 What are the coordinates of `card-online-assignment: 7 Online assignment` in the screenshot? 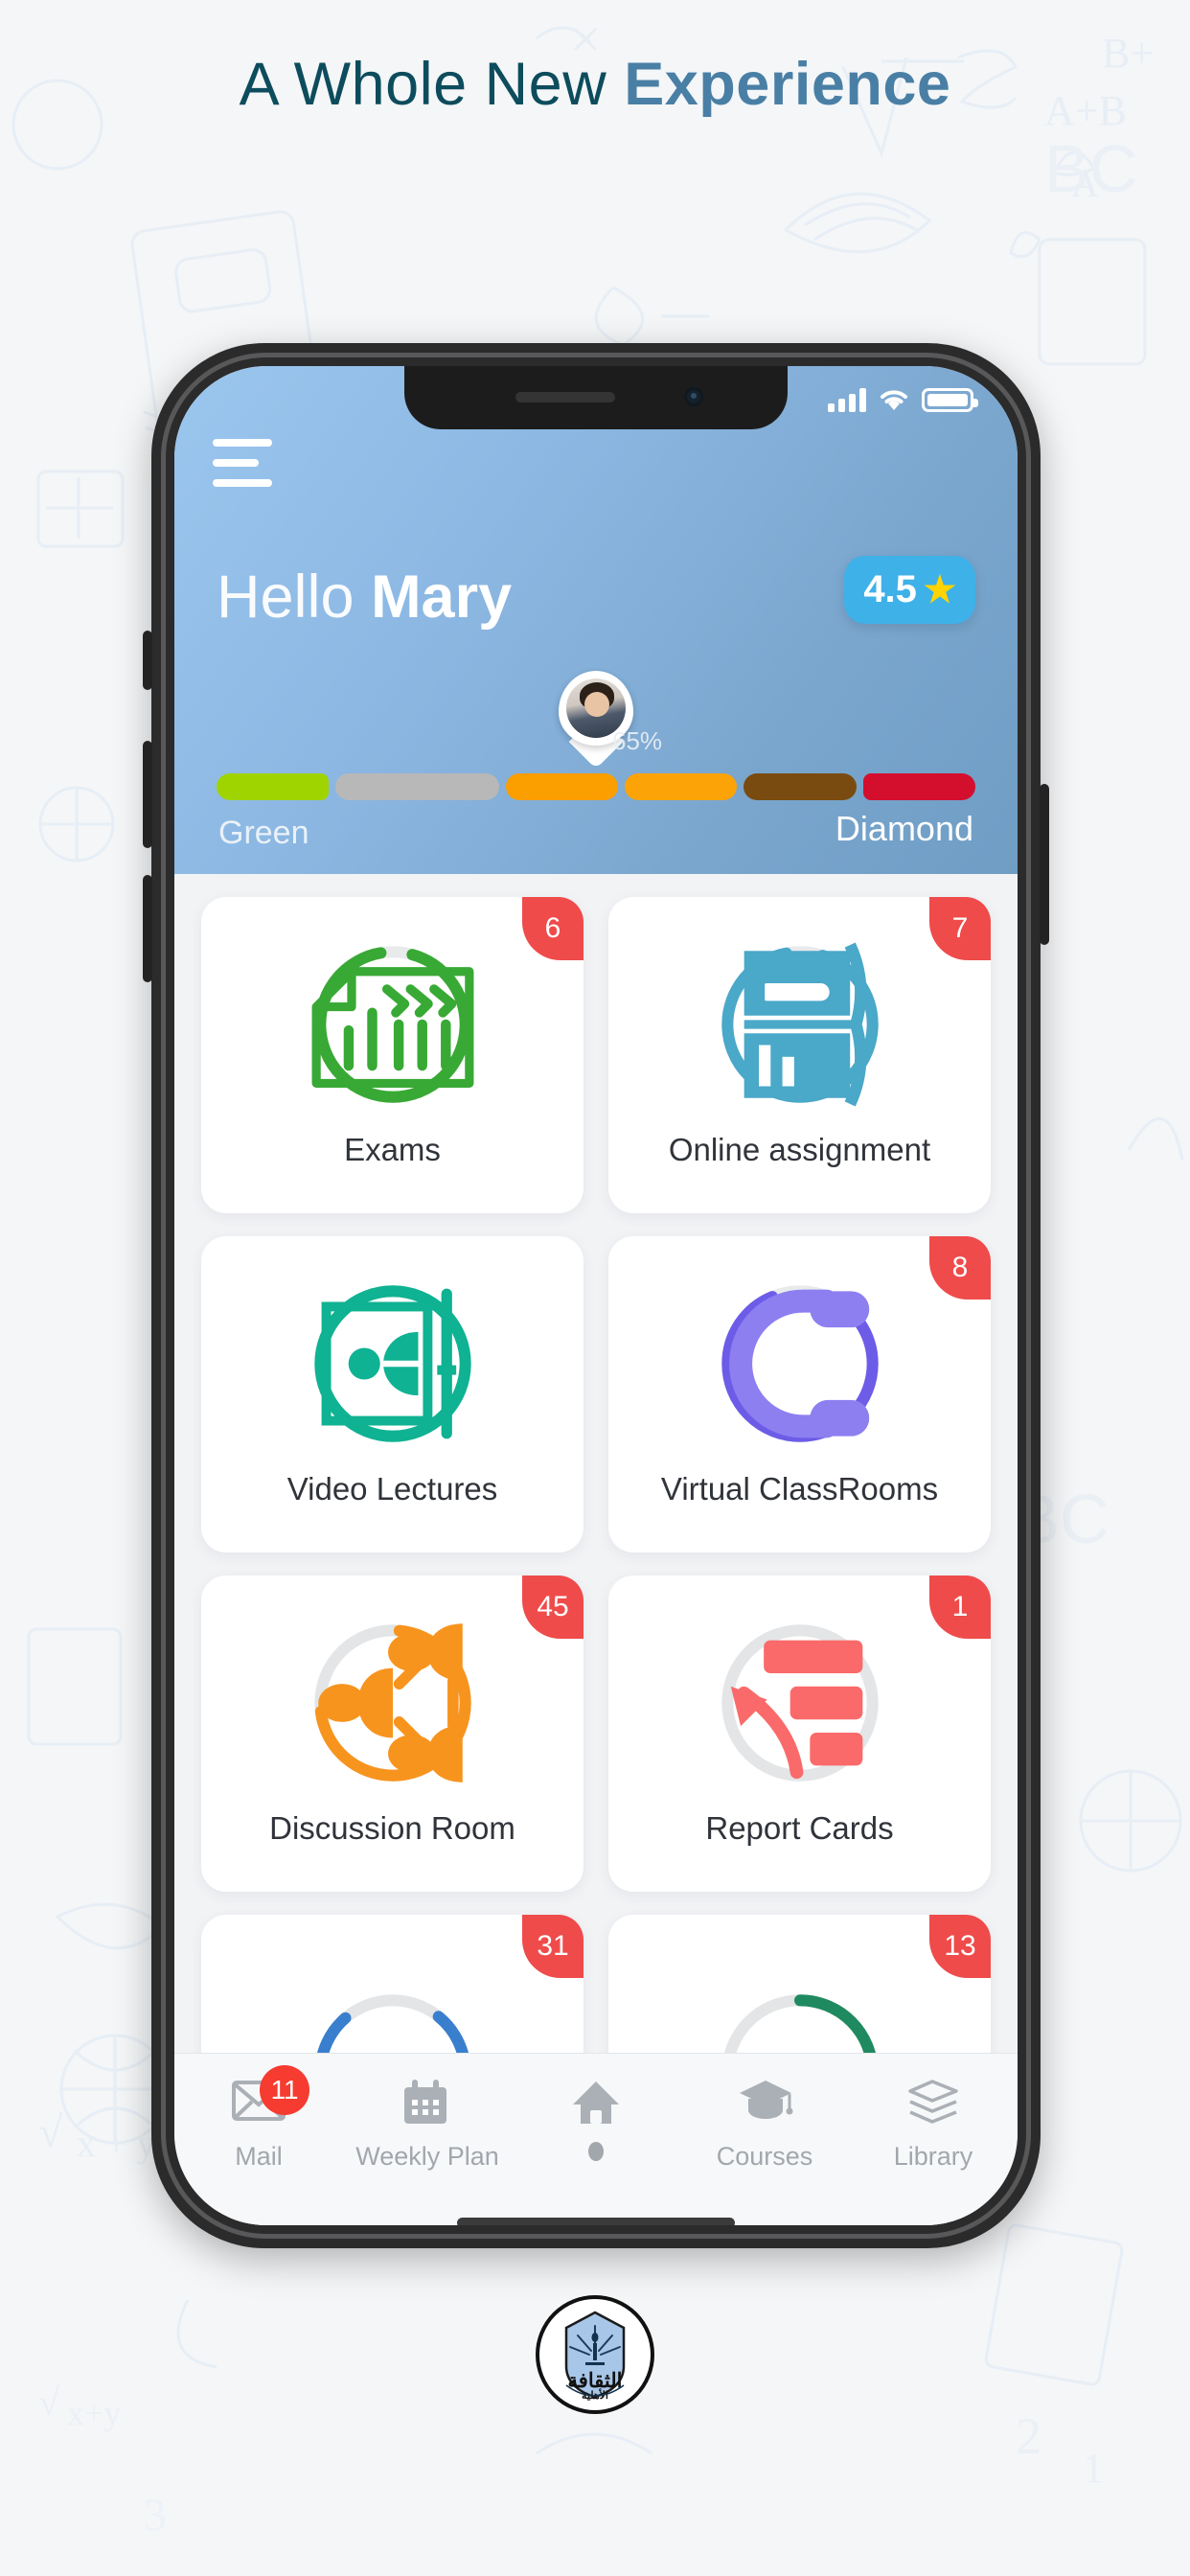 It's located at (800, 1055).